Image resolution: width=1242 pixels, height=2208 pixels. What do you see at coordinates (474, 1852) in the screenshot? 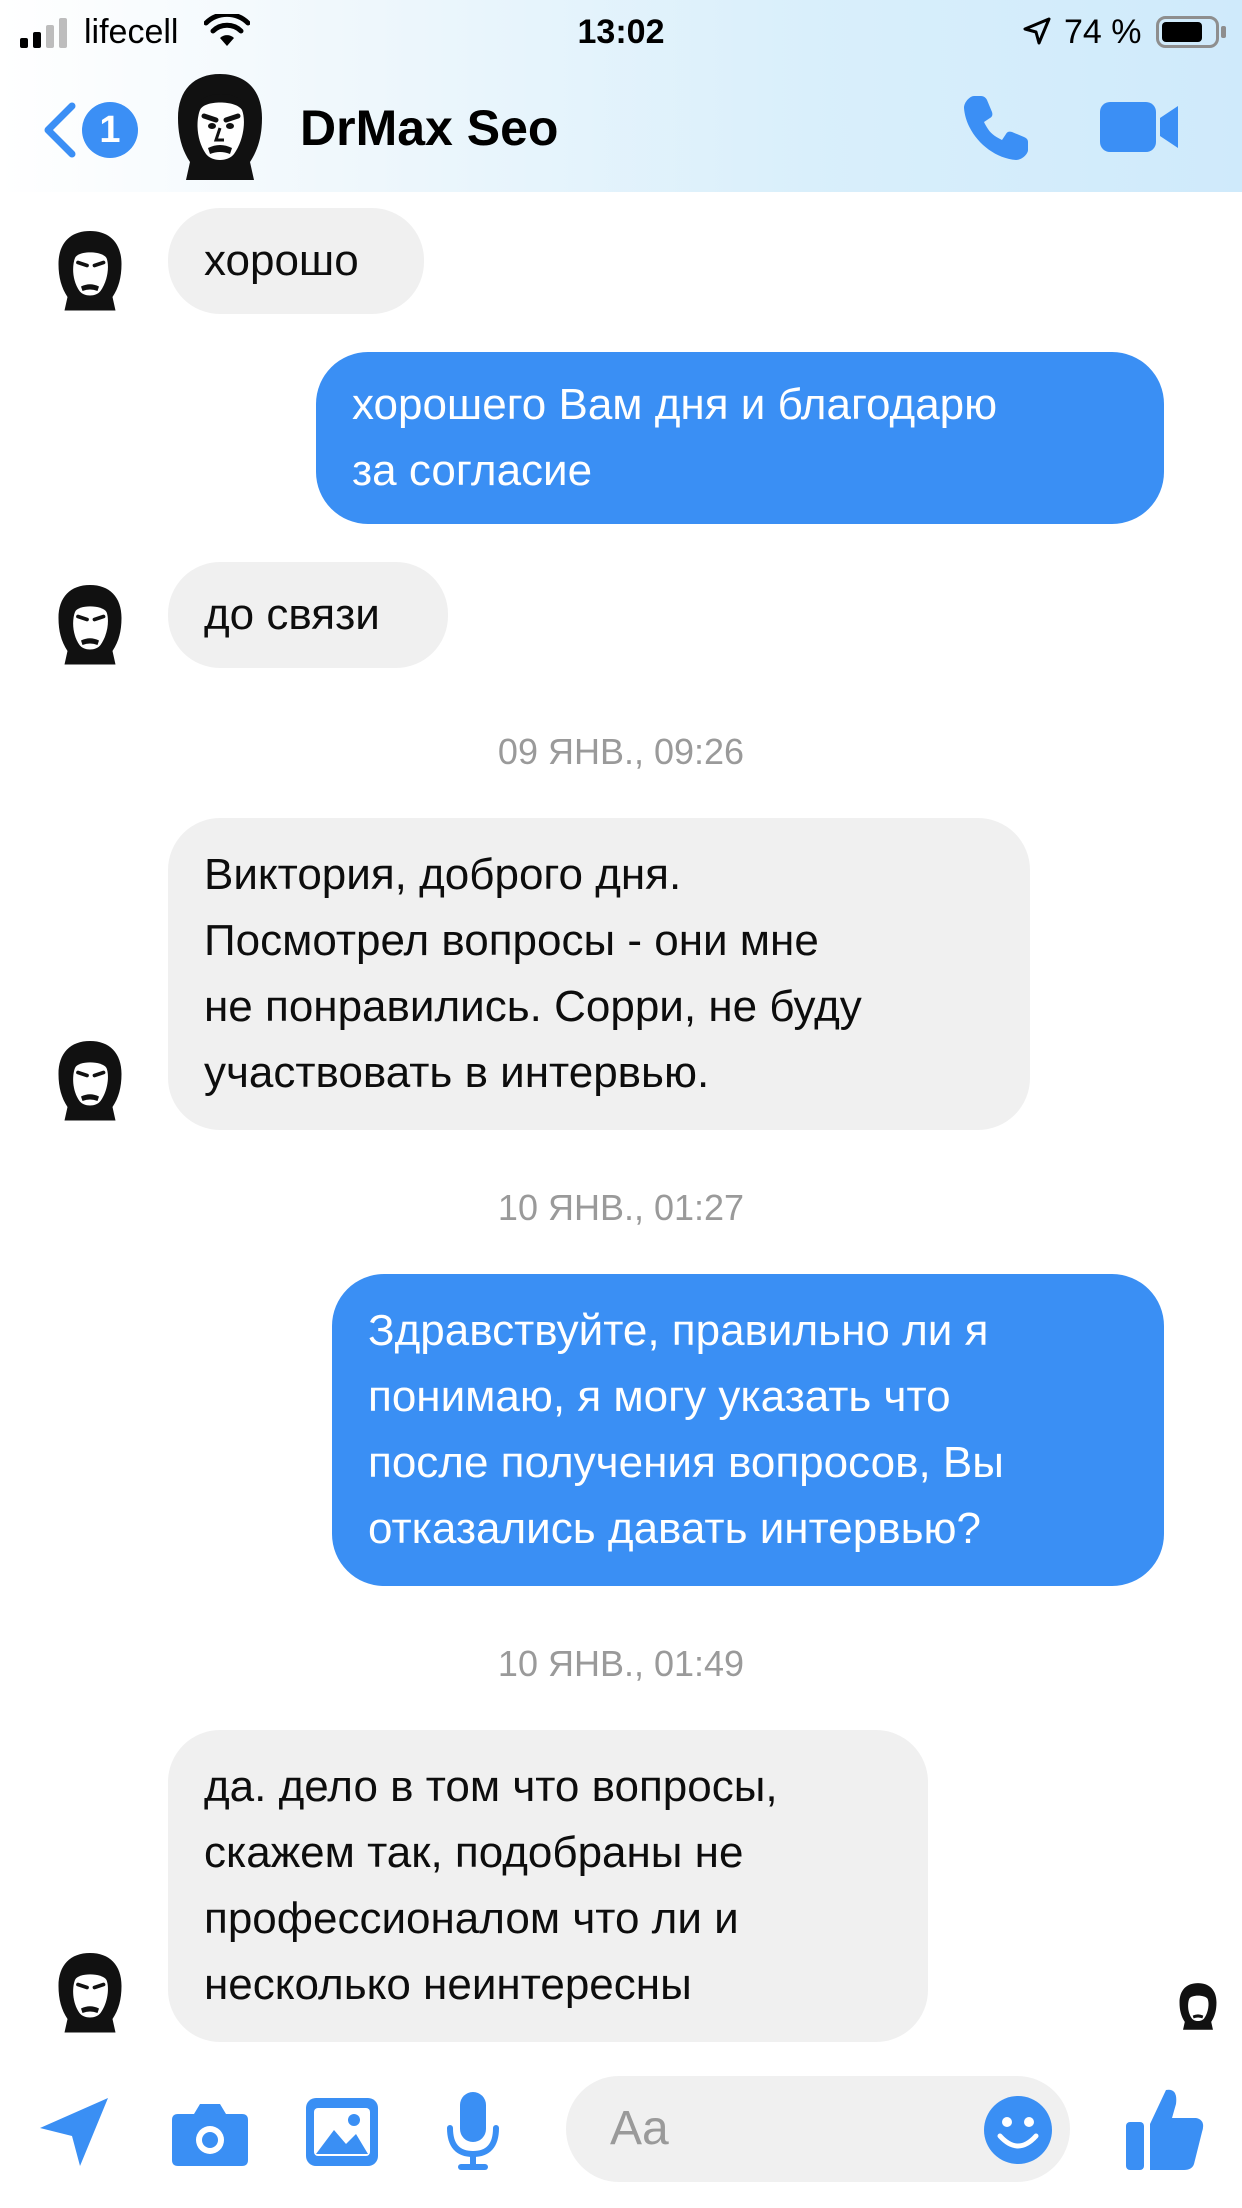
I see `message-line: скажем так, подобраны не` at bounding box center [474, 1852].